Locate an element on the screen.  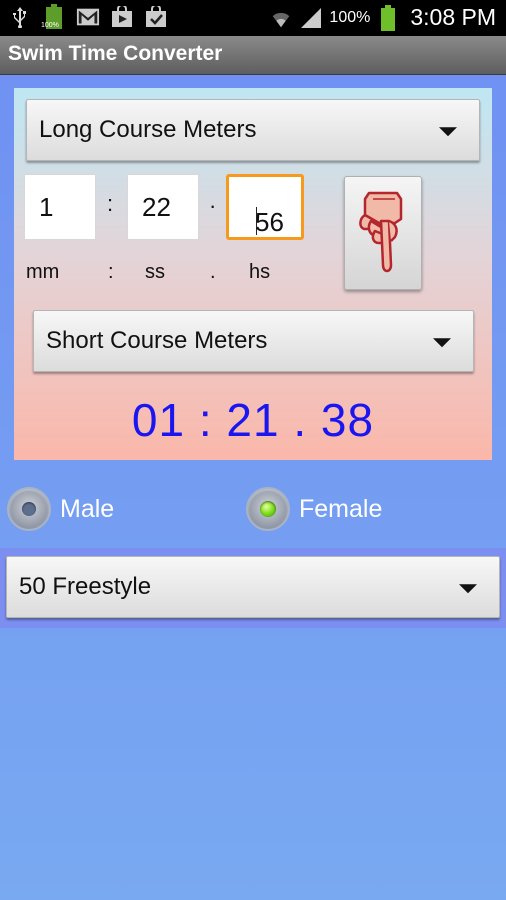
to-course-spinner: Short Course Meters is located at coordinates (253, 341).